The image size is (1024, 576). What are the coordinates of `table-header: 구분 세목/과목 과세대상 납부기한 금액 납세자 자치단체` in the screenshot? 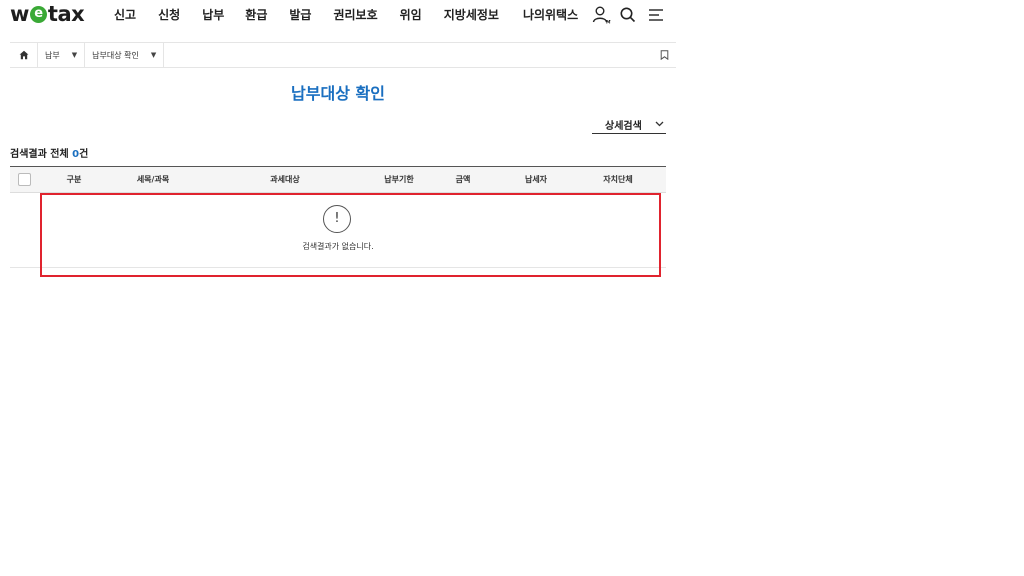 It's located at (338, 179).